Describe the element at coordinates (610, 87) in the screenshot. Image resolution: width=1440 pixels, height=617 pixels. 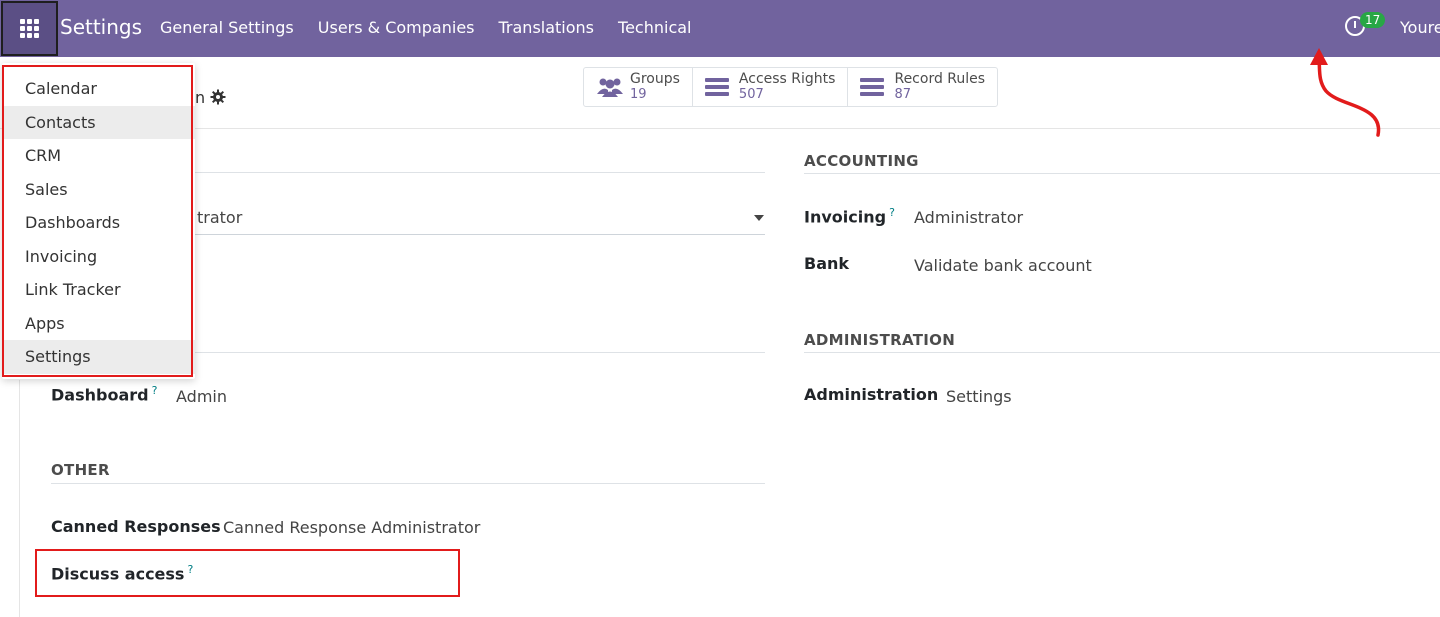
I see `users-icon` at that location.